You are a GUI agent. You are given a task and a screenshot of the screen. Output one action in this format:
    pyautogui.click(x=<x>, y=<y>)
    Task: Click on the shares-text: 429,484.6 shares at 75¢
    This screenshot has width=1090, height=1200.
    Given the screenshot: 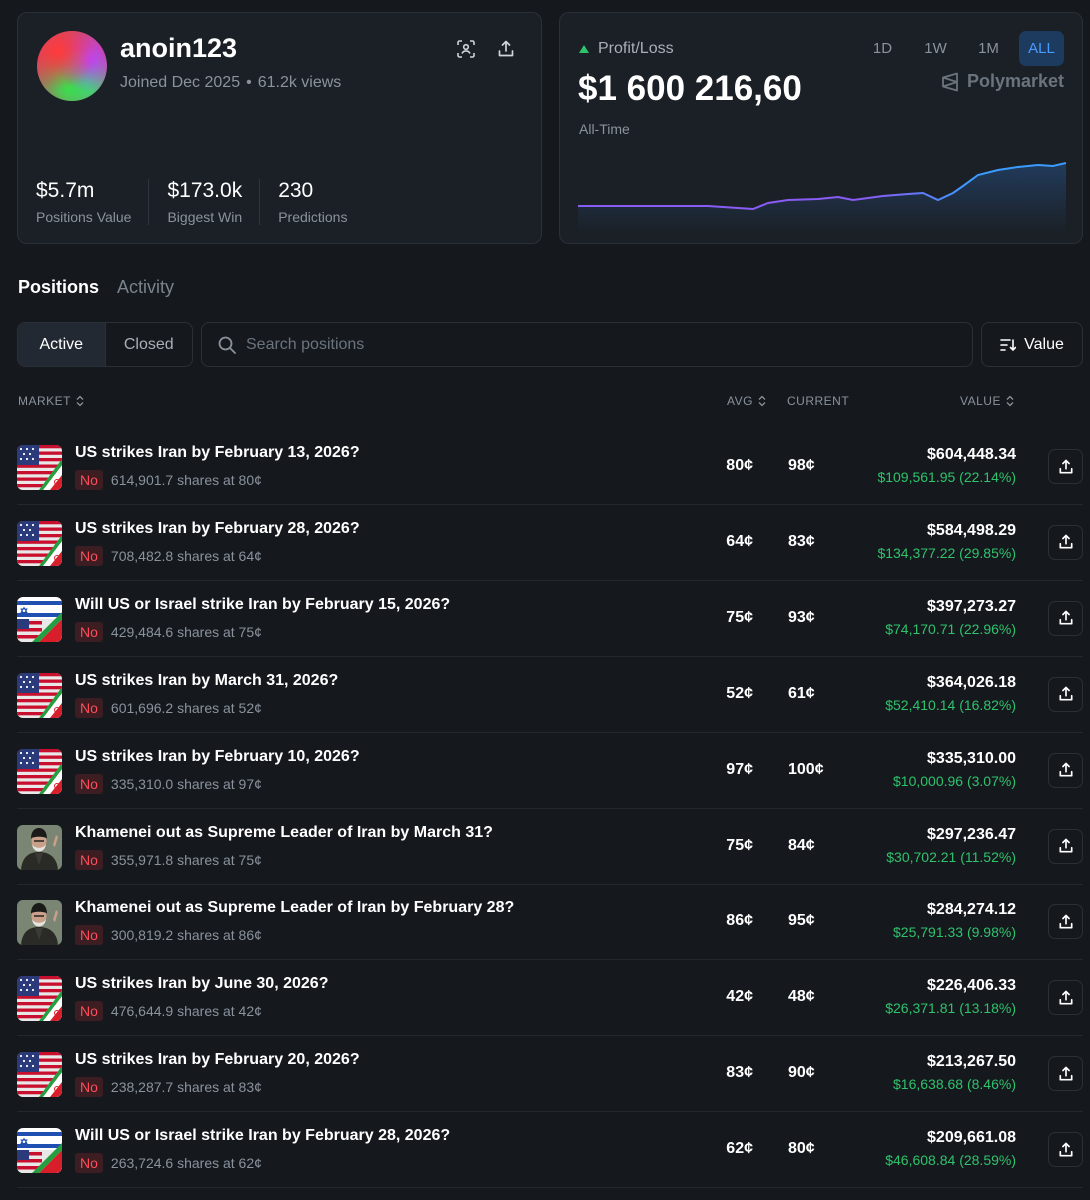 What is the action you would take?
    pyautogui.click(x=186, y=631)
    